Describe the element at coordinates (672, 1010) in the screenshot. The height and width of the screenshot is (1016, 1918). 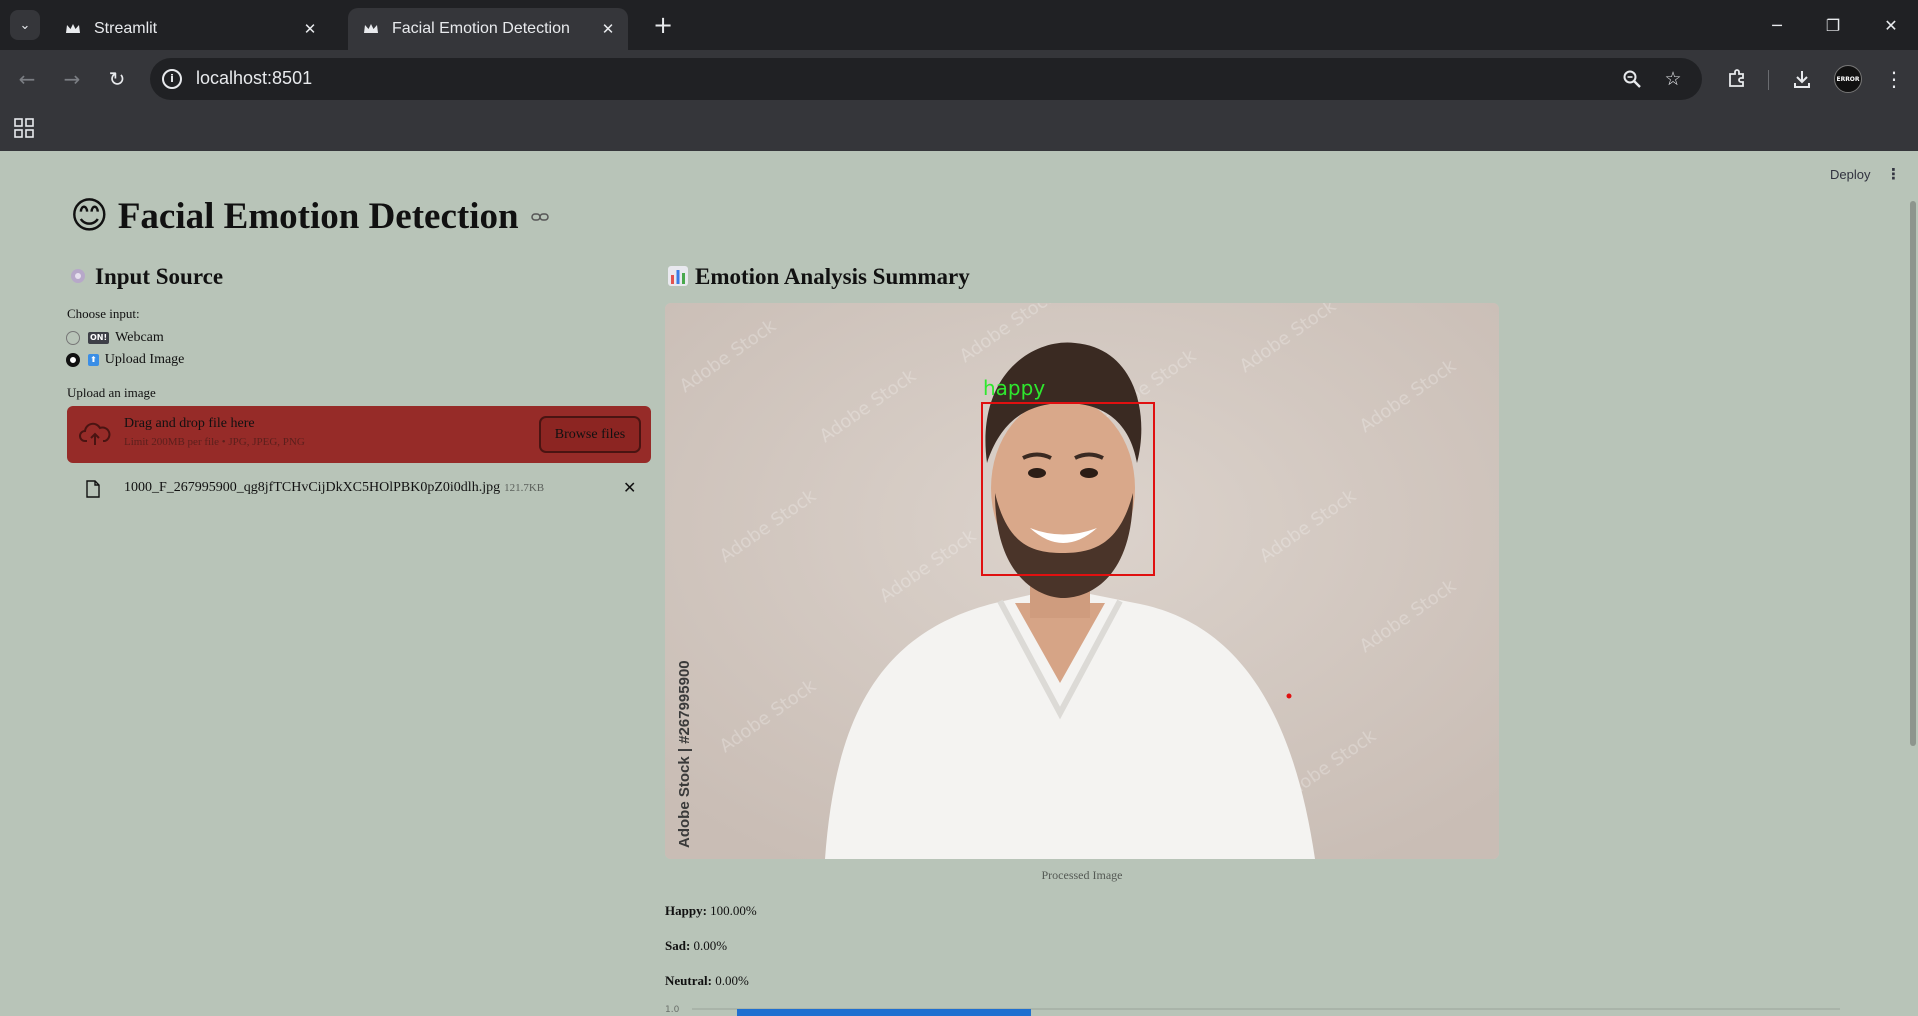
I see `chart-axis-label: 1.0` at that location.